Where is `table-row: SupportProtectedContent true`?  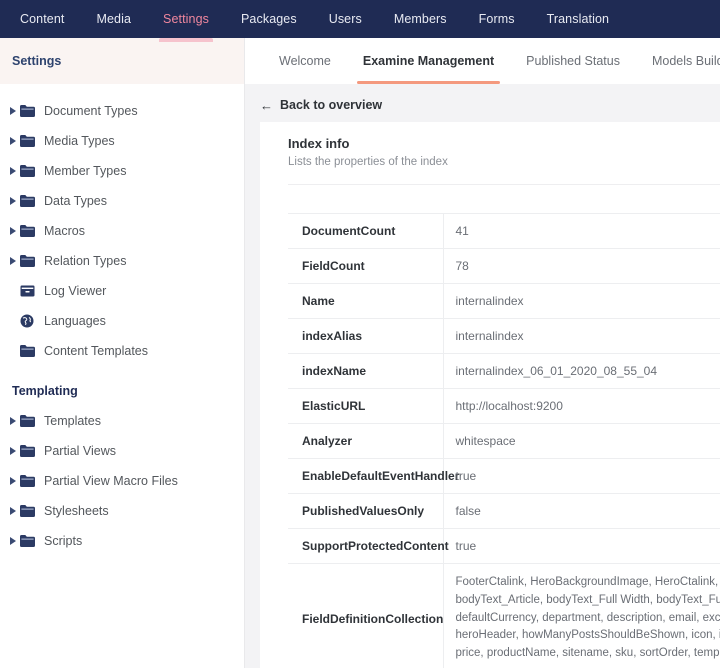 table-row: SupportProtectedContent true is located at coordinates (504, 546).